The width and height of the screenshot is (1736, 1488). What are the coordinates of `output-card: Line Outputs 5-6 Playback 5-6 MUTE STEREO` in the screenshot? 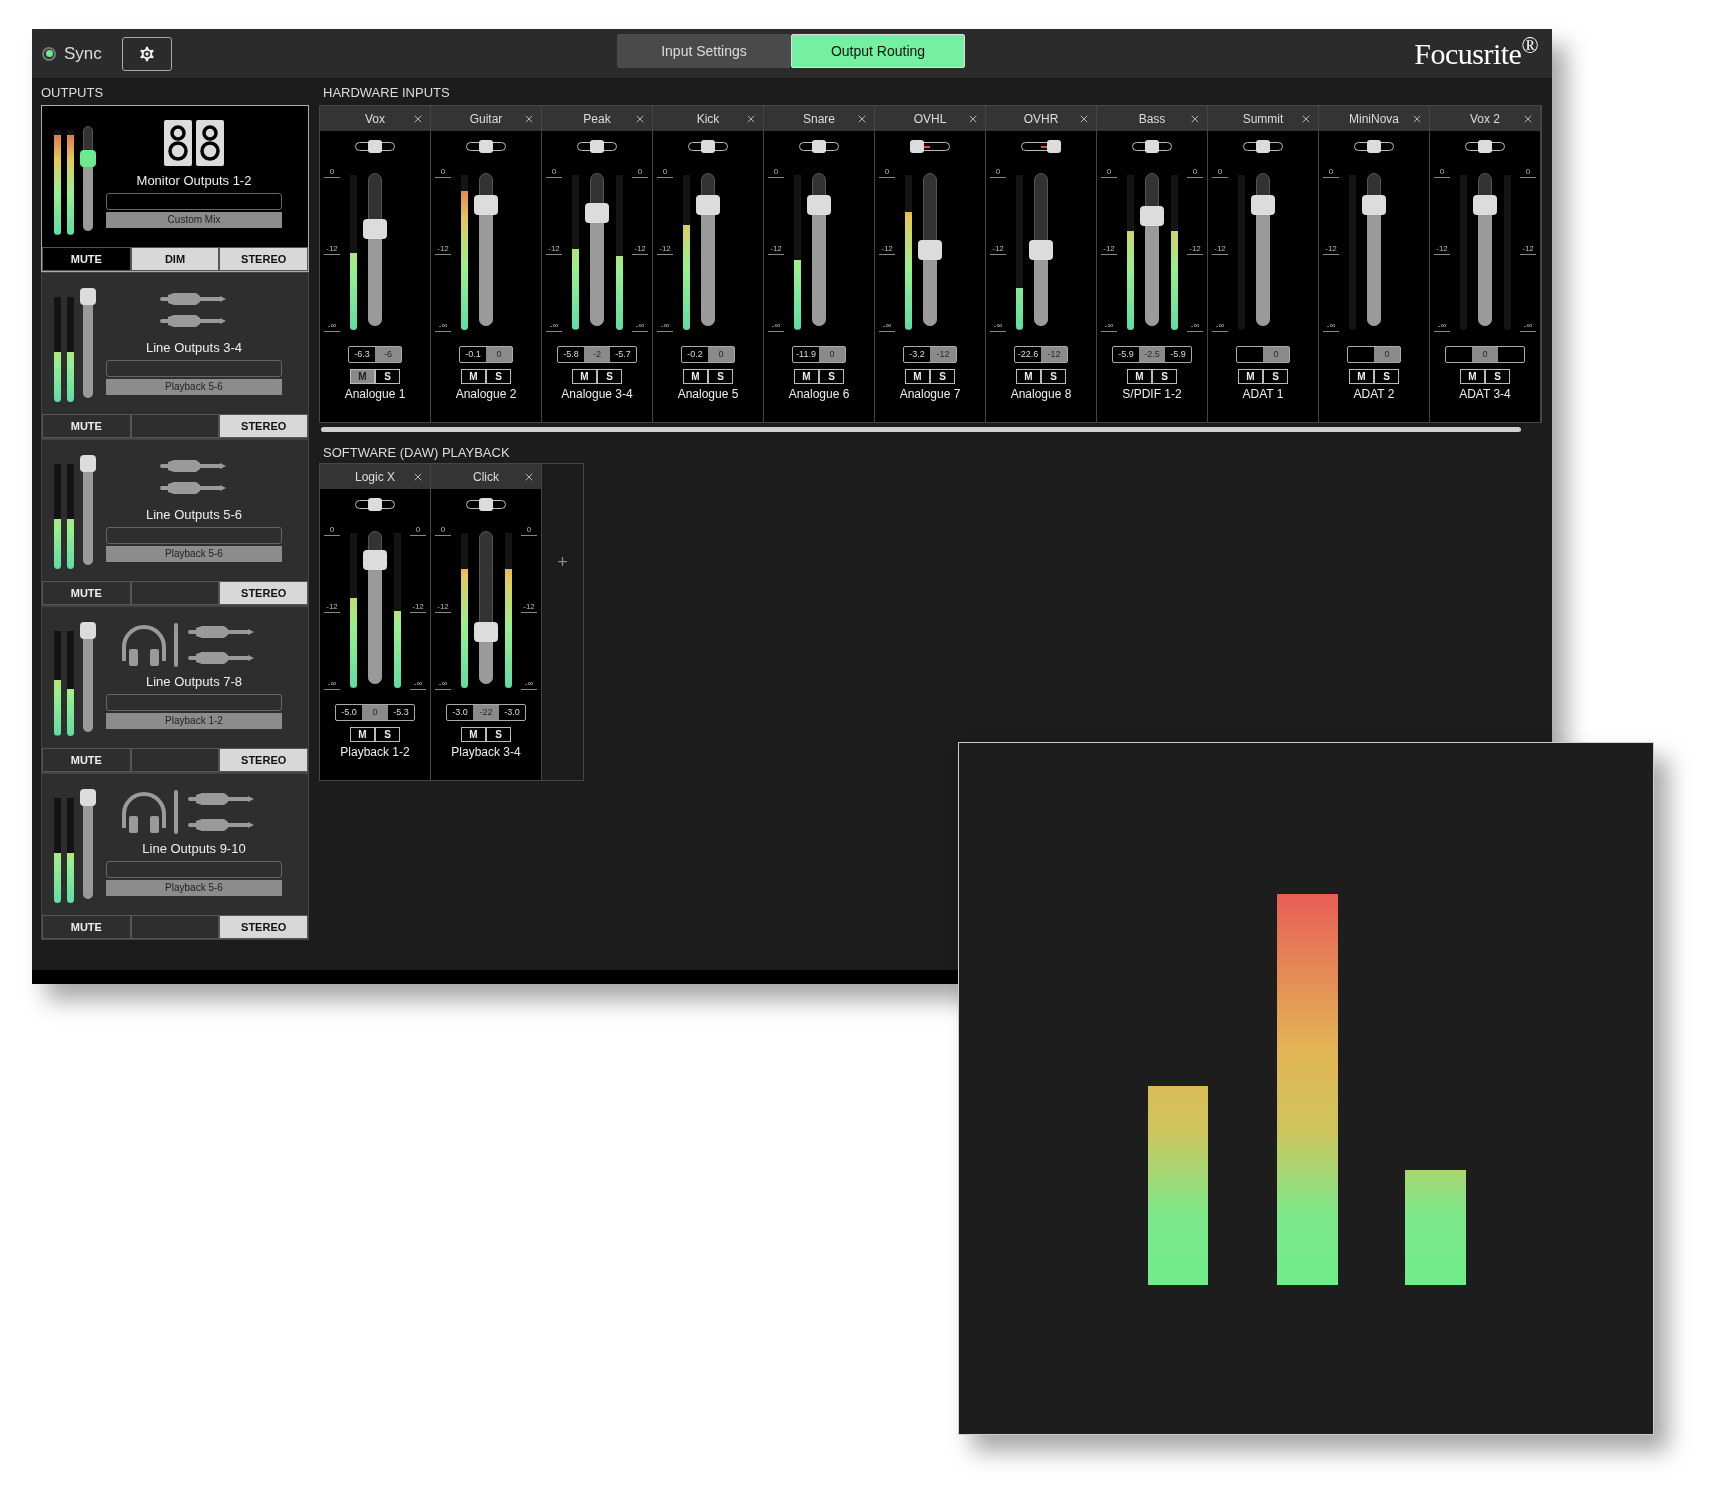 It's located at (175, 522).